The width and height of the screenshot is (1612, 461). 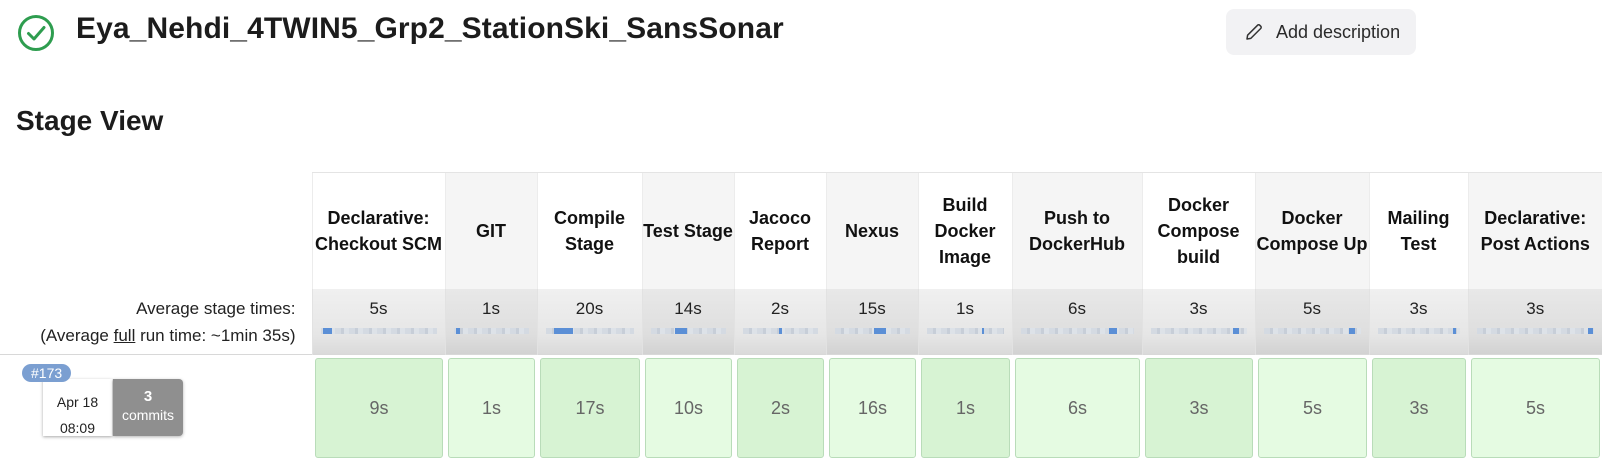 I want to click on stage-result-box: 9s, so click(x=379, y=408).